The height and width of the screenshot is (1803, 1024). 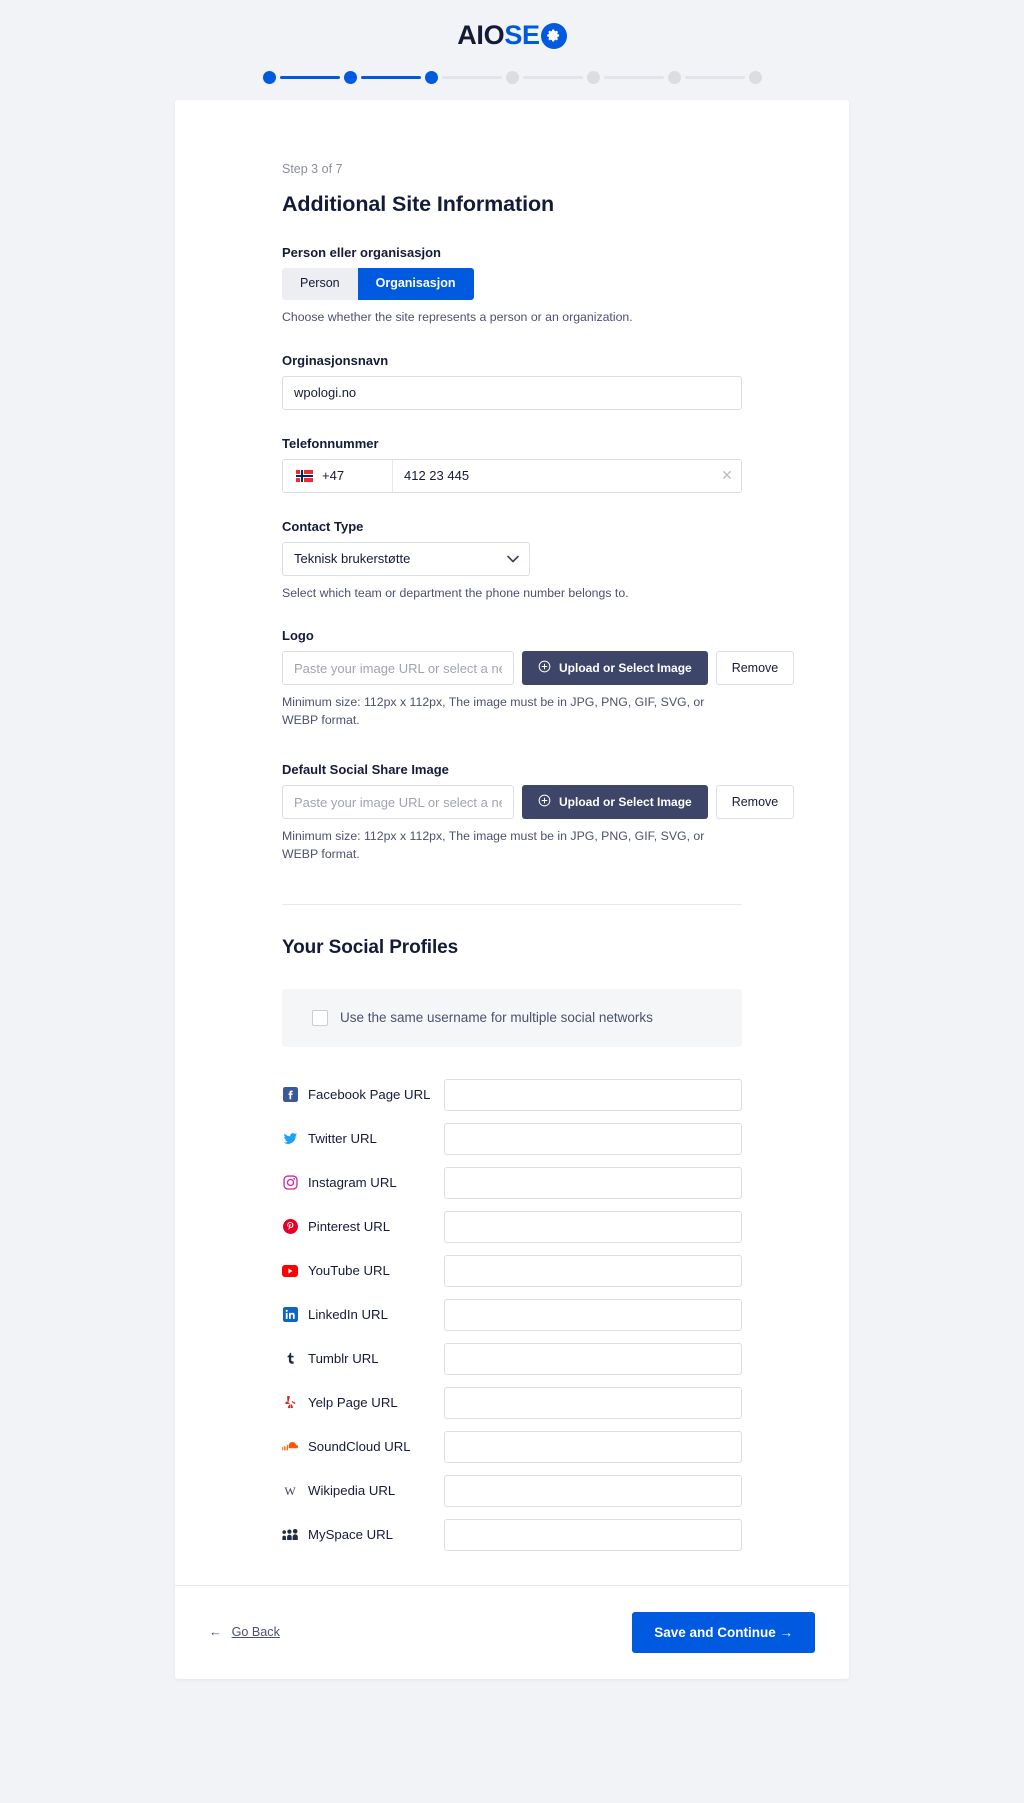 I want to click on wikipedia-icon: W, so click(x=290, y=1491).